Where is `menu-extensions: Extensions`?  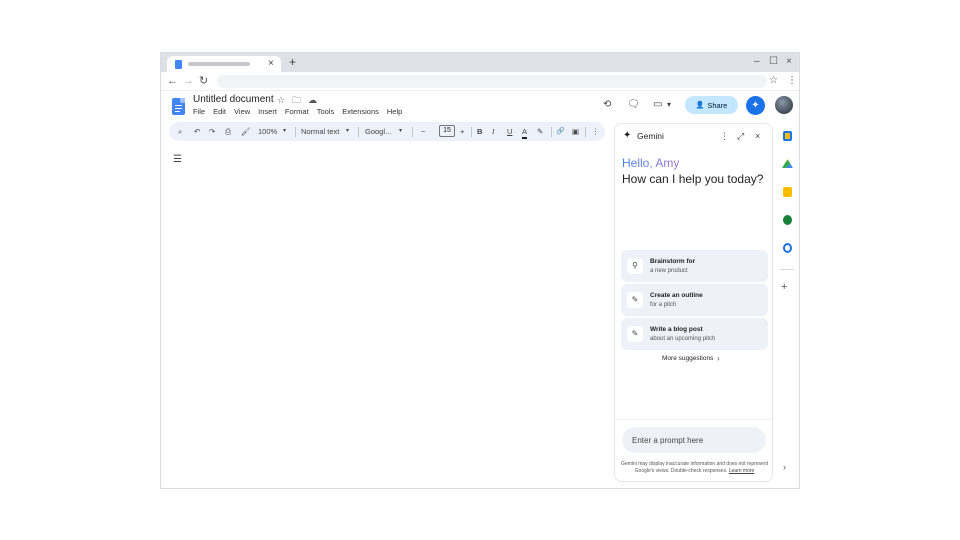
menu-extensions: Extensions is located at coordinates (360, 112).